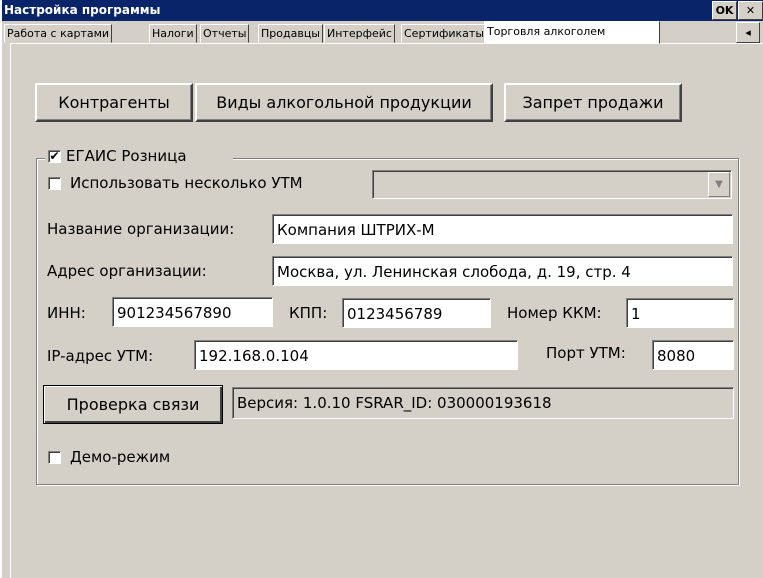 The image size is (763, 578). What do you see at coordinates (586, 353) in the screenshot?
I see `utm-port-label: Порт УТМ:` at bounding box center [586, 353].